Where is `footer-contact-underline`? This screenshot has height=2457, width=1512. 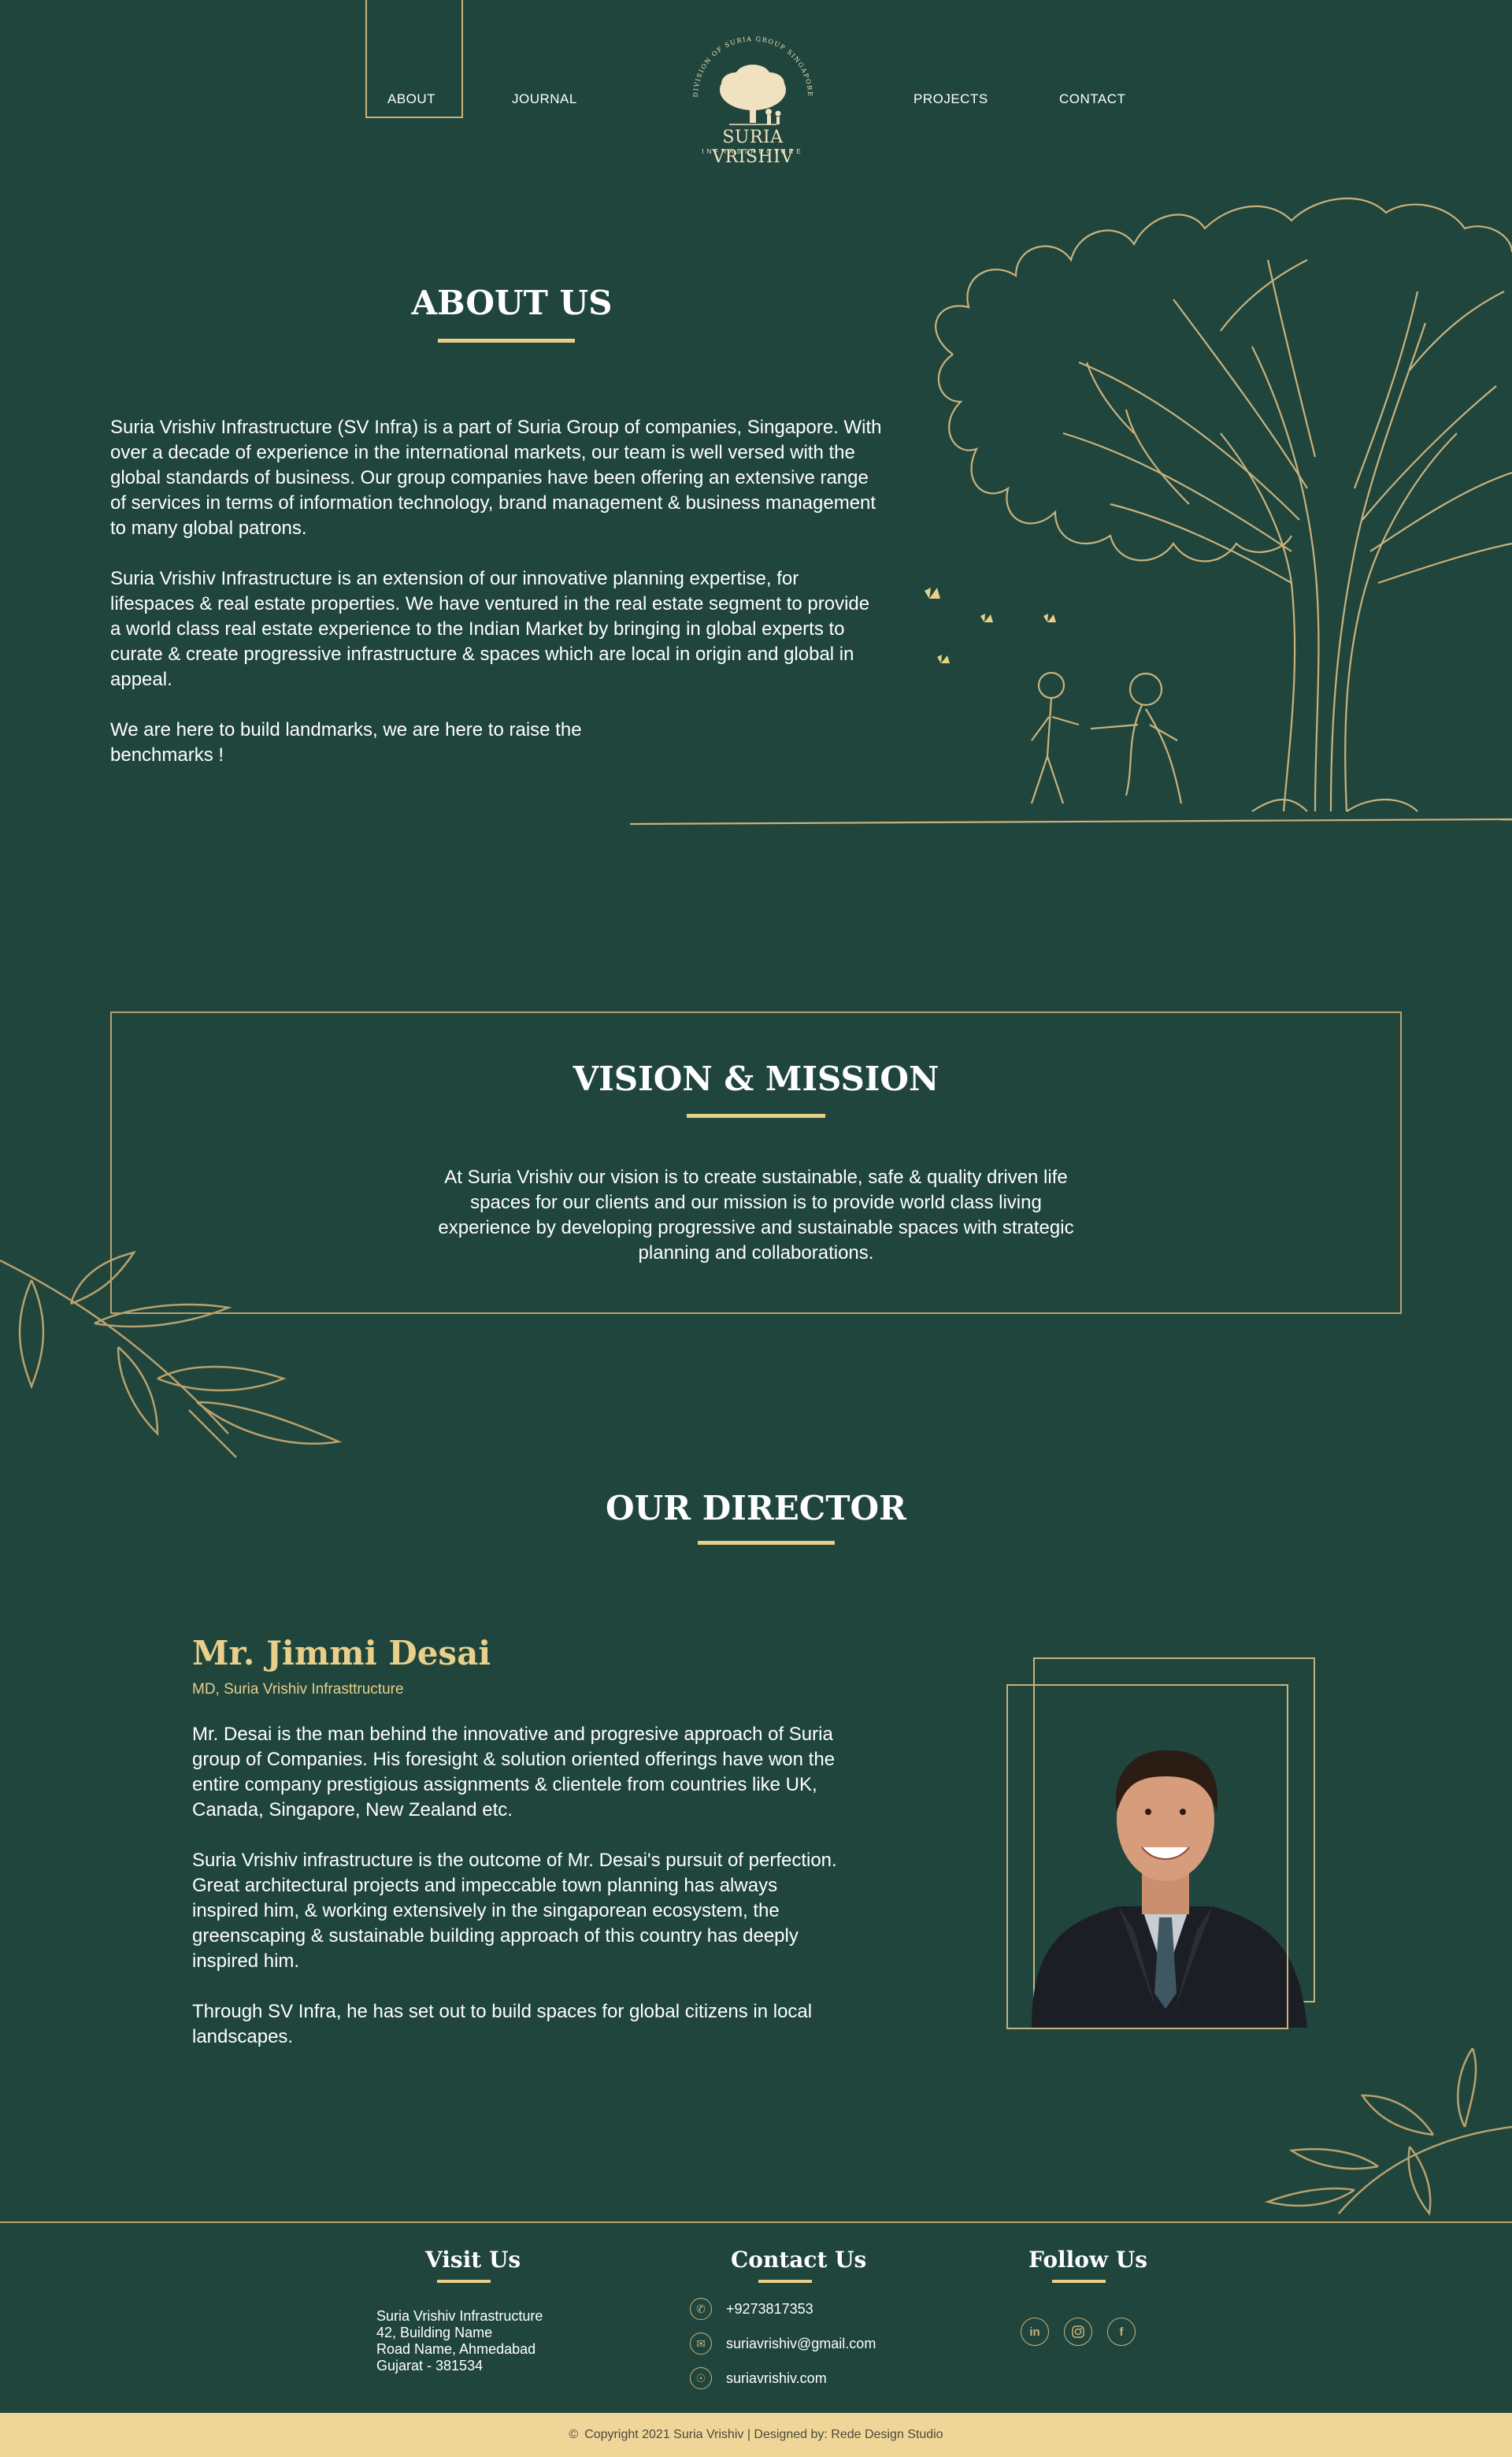
footer-contact-underline is located at coordinates (785, 2281).